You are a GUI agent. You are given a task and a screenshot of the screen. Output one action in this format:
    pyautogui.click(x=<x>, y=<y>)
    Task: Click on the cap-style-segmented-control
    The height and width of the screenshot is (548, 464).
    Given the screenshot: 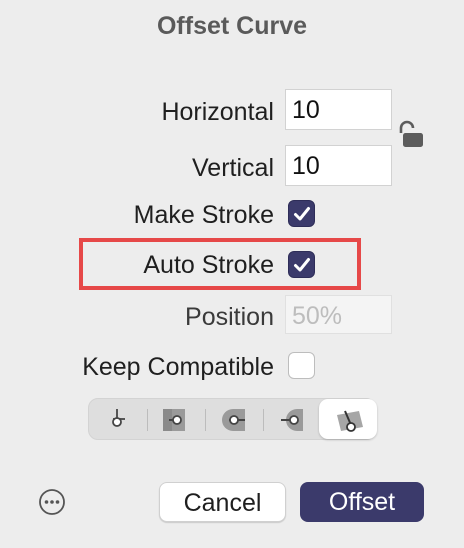 What is the action you would take?
    pyautogui.click(x=232, y=419)
    